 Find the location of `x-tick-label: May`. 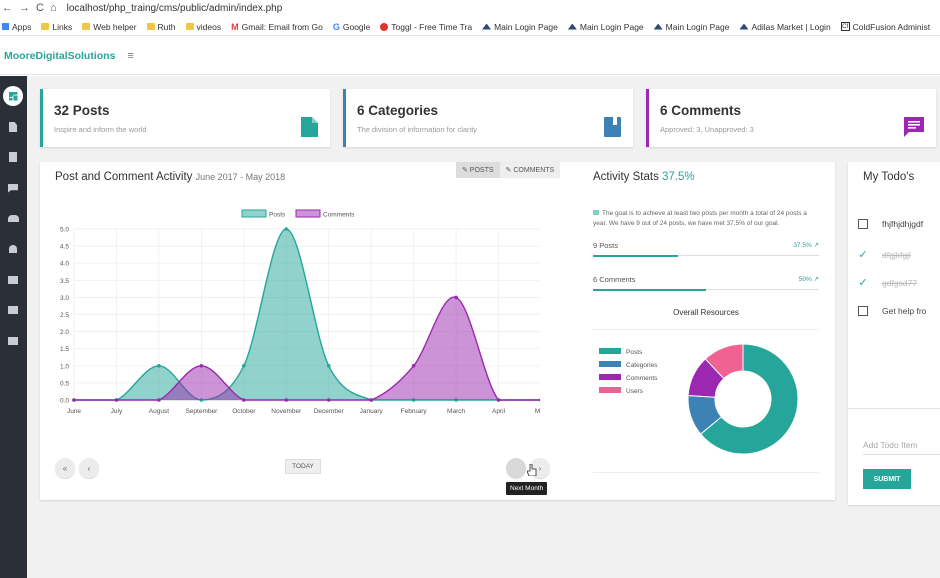

x-tick-label: May is located at coordinates (537, 411).